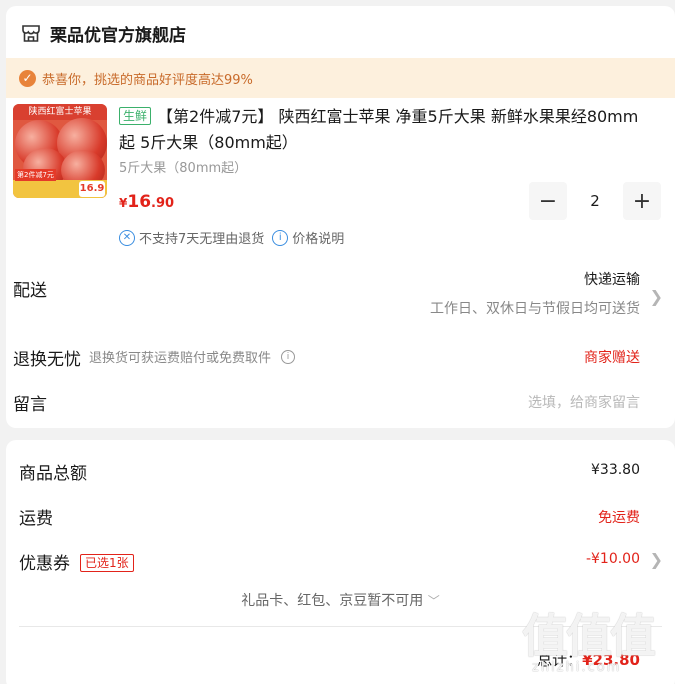  Describe the element at coordinates (31, 33) in the screenshot. I see `store-icon` at that location.